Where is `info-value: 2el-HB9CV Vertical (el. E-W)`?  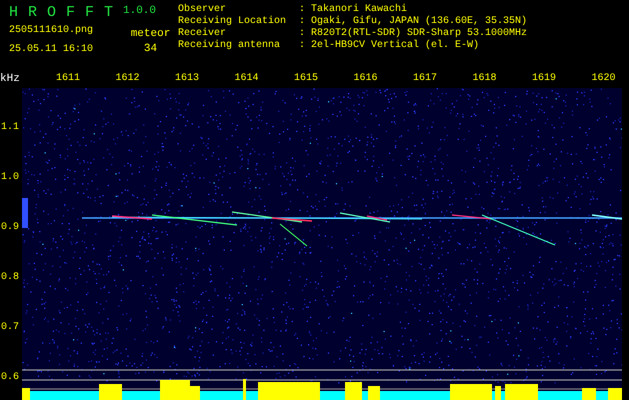 info-value: 2el-HB9CV Vertical (el. E-W) is located at coordinates (395, 46).